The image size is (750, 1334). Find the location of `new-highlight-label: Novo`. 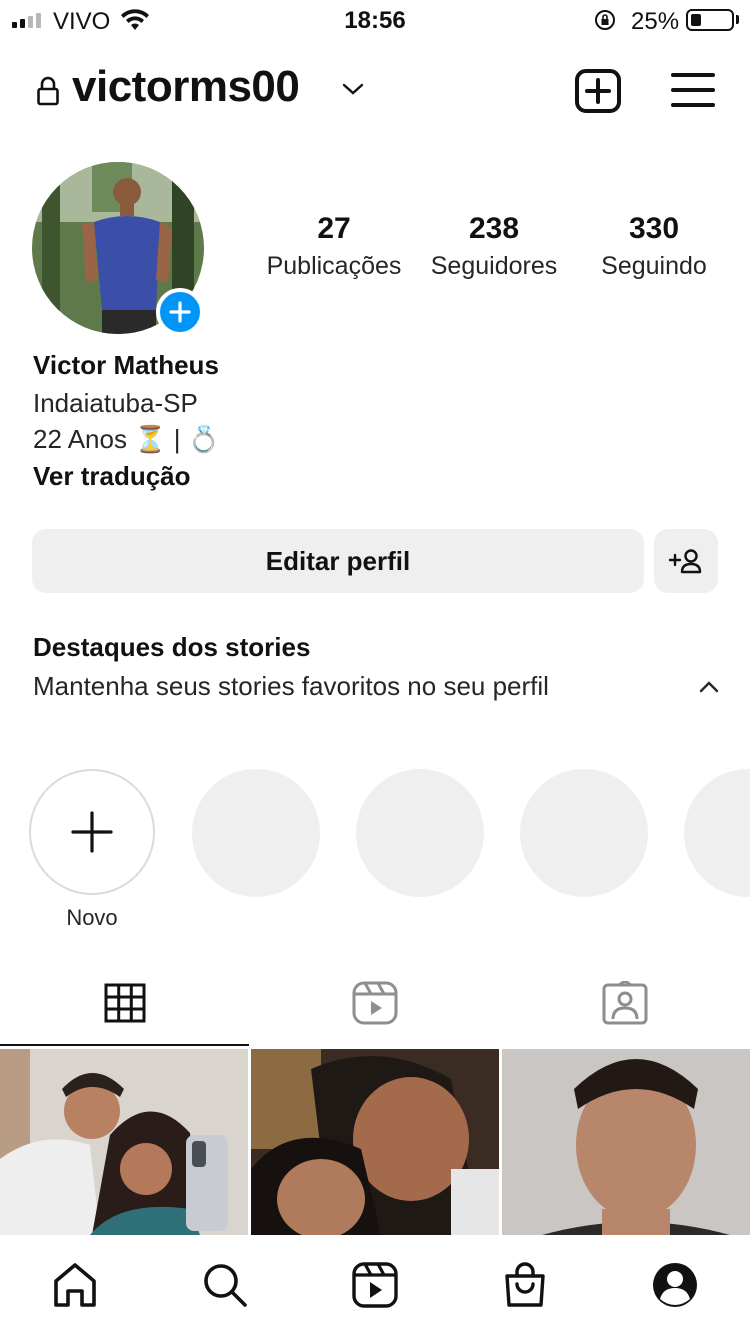

new-highlight-label: Novo is located at coordinates (92, 917).